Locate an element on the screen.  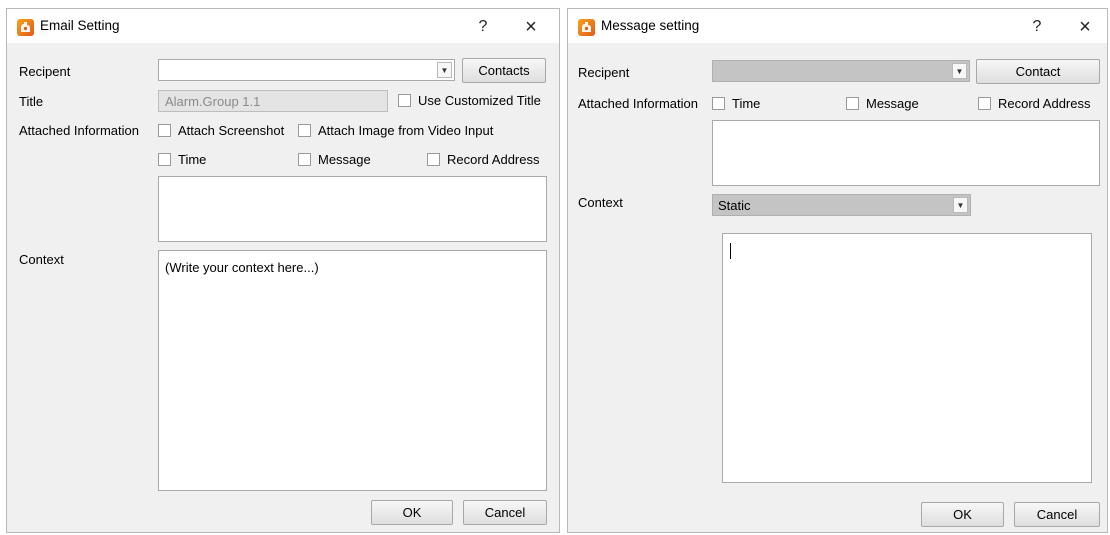
context-value: Static is located at coordinates (734, 205).